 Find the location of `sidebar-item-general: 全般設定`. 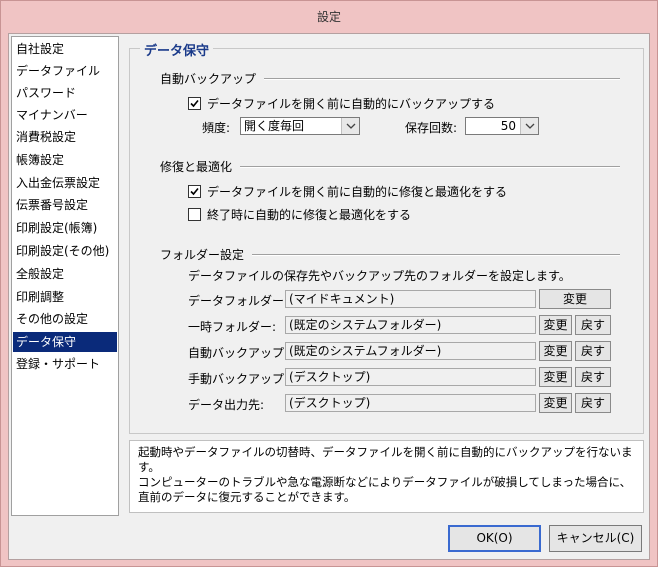

sidebar-item-general: 全般設定 is located at coordinates (65, 274).